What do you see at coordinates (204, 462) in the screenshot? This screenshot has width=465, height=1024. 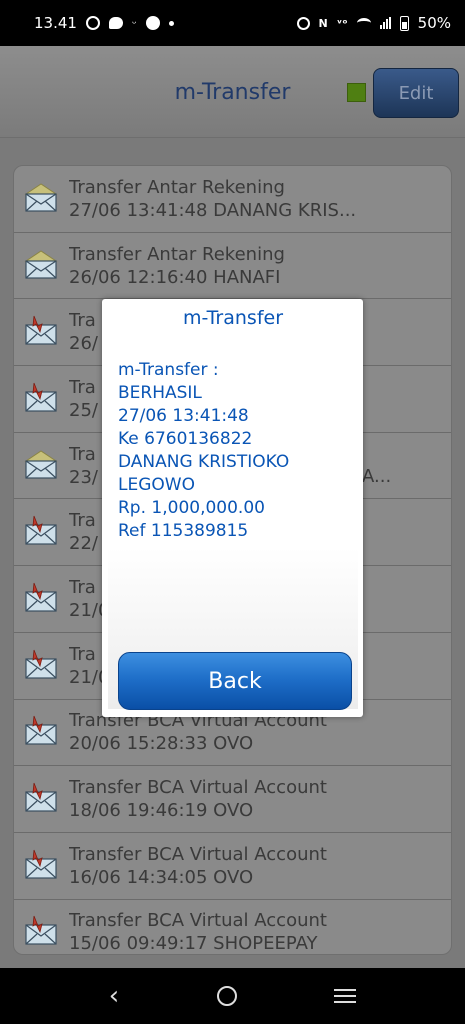 I see `message-line: DANANG KRISTIOKO` at bounding box center [204, 462].